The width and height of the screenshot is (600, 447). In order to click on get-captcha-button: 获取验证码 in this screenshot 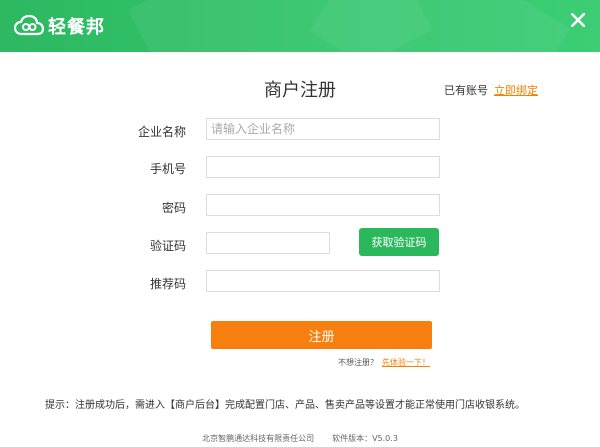, I will do `click(399, 242)`.